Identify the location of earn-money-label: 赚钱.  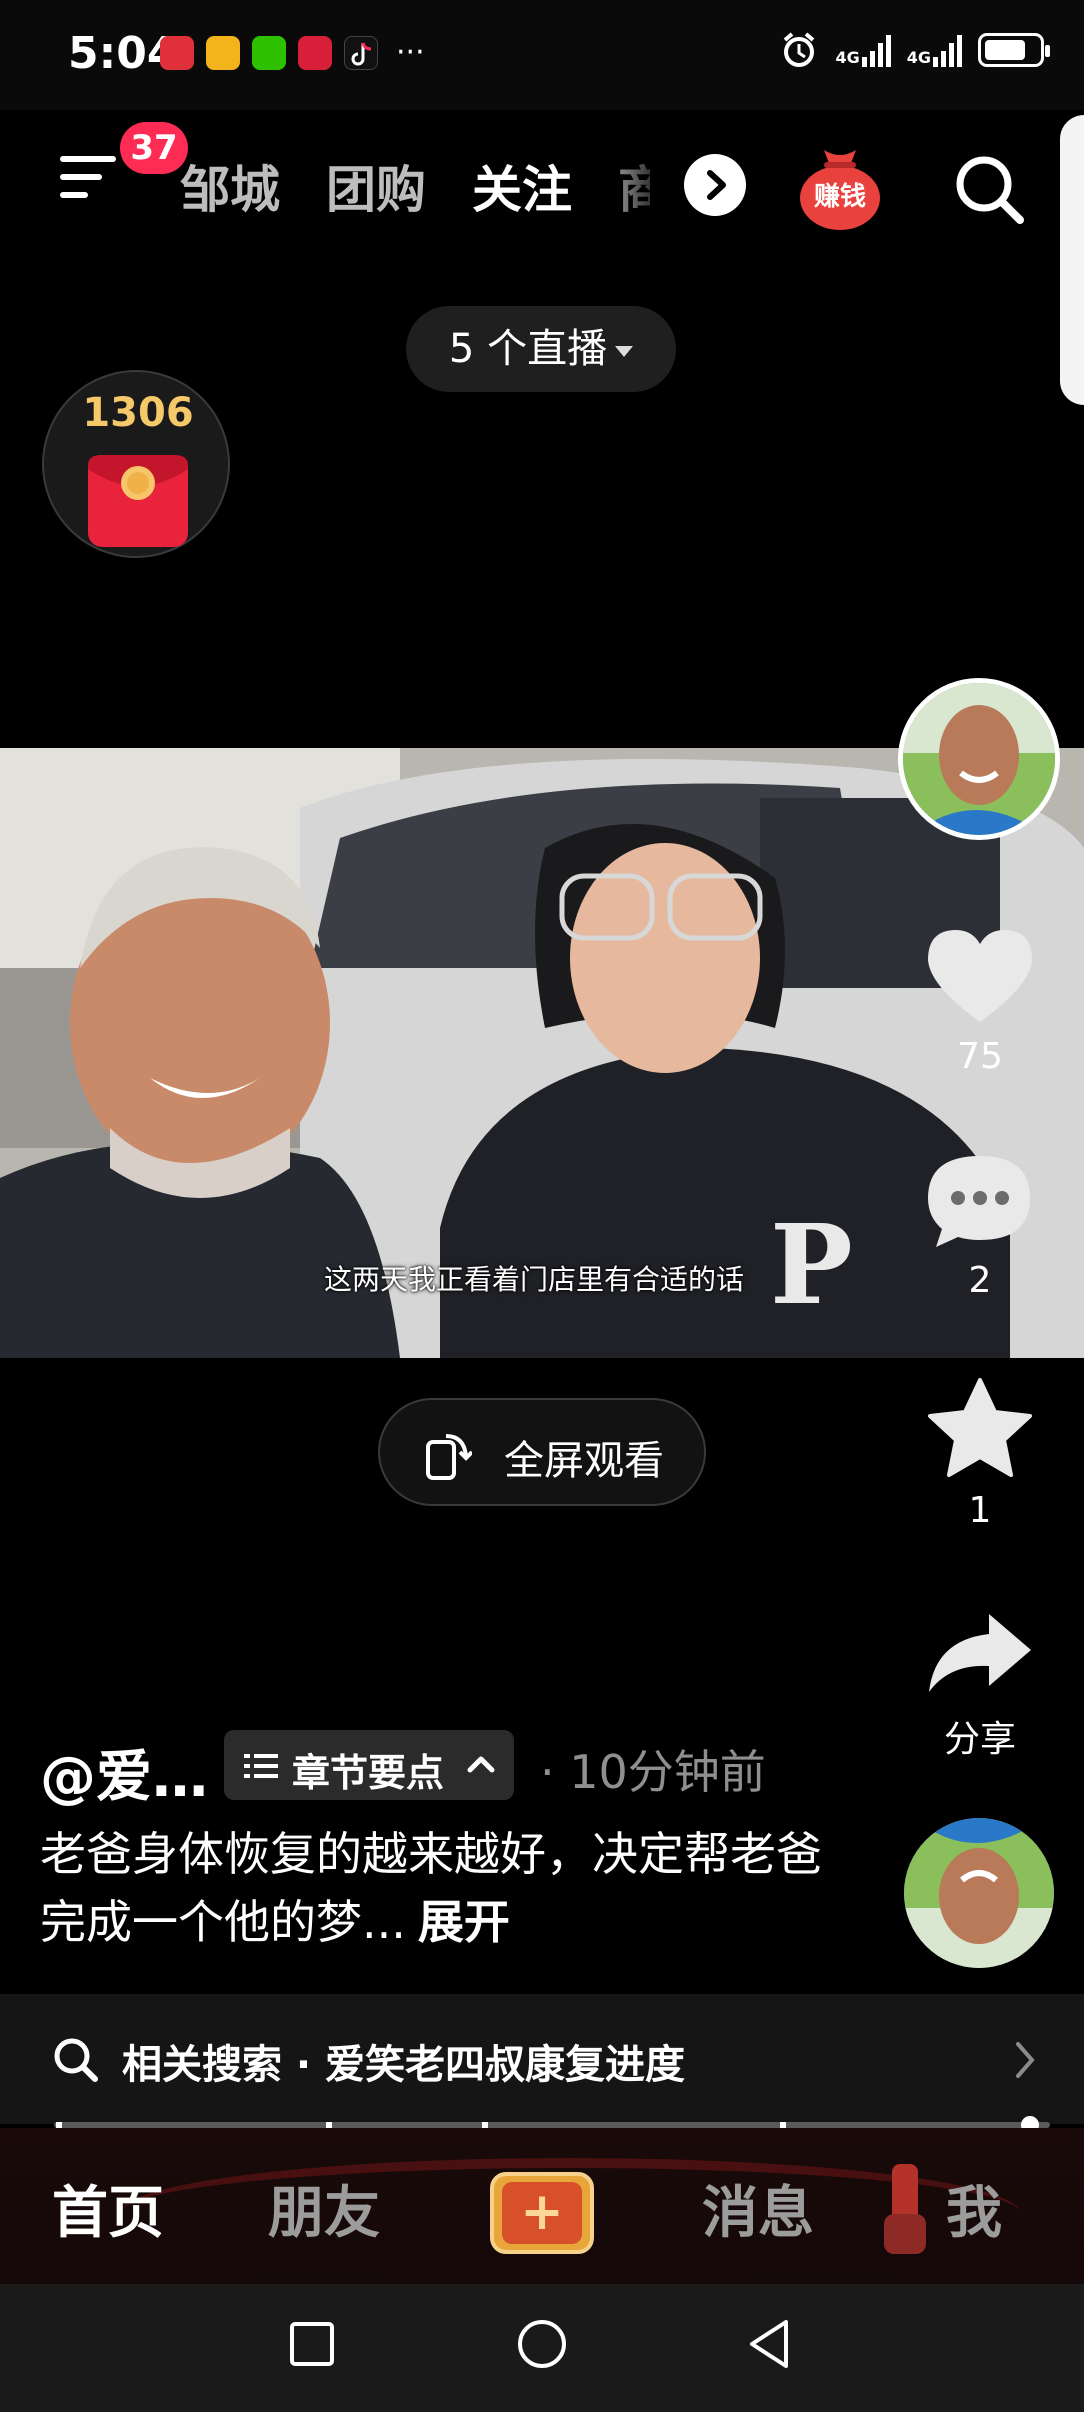
(839, 197).